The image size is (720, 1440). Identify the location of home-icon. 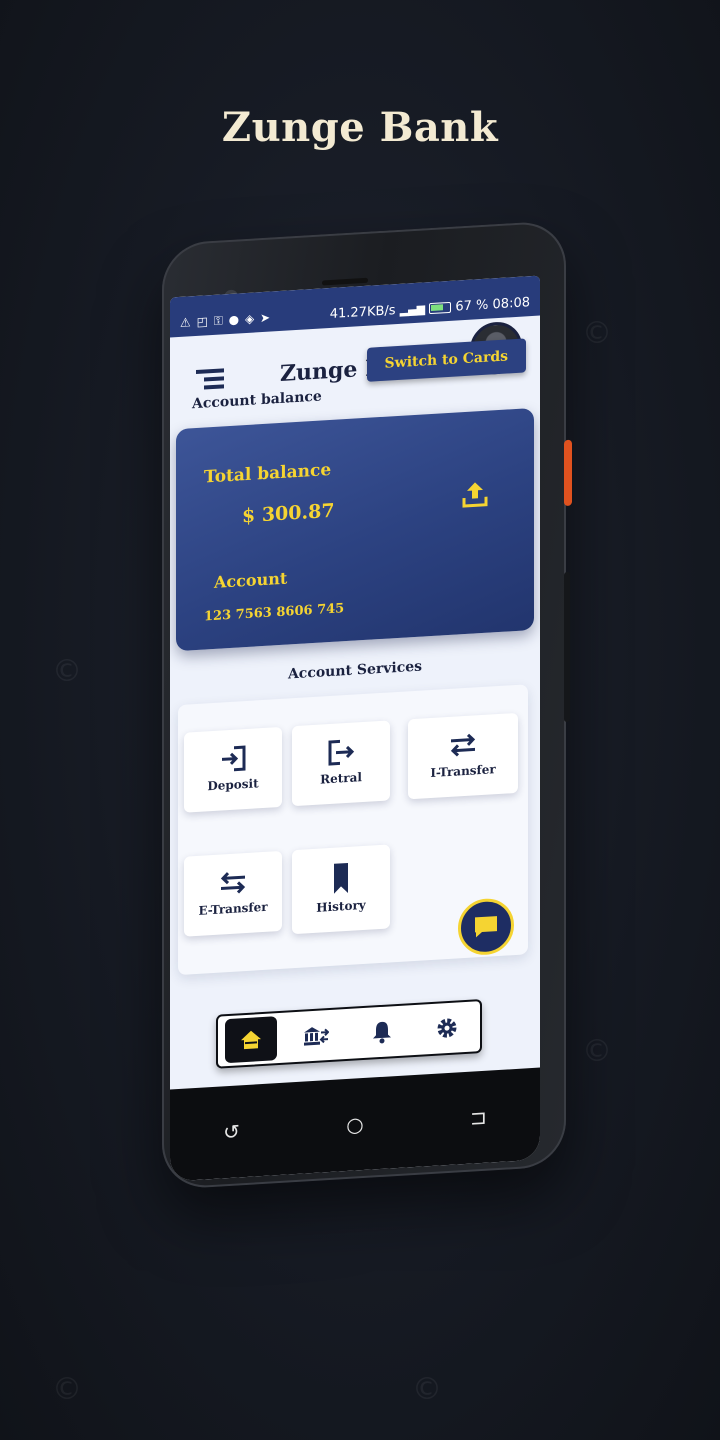
(250, 1040).